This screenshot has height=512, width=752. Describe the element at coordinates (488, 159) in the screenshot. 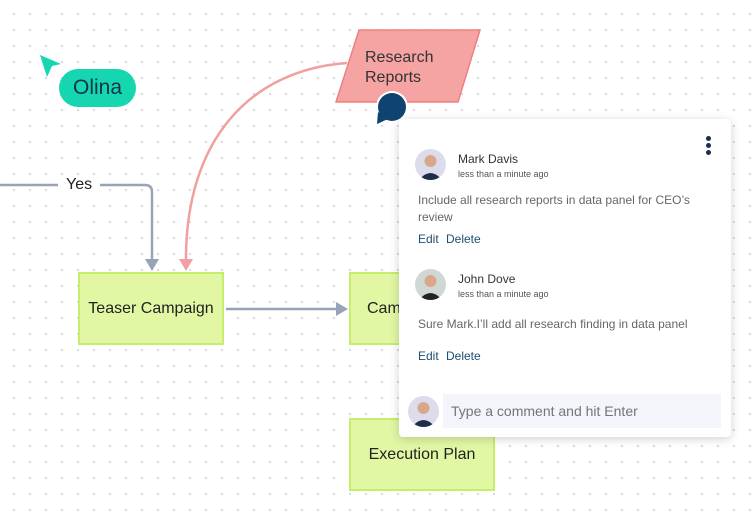

I see `comment-author: Mark Davis` at that location.